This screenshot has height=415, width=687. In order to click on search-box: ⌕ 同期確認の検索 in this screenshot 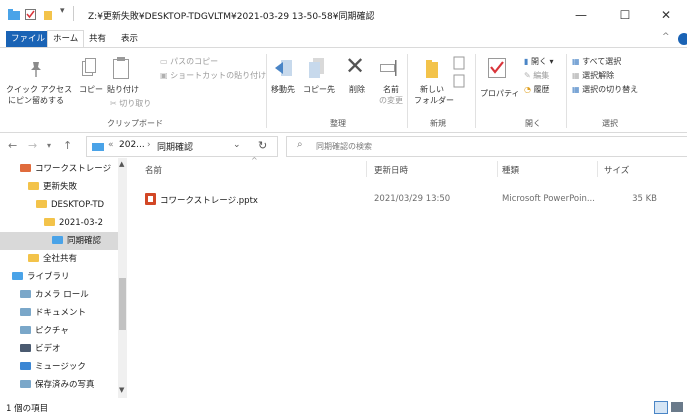, I will do `click(486, 146)`.